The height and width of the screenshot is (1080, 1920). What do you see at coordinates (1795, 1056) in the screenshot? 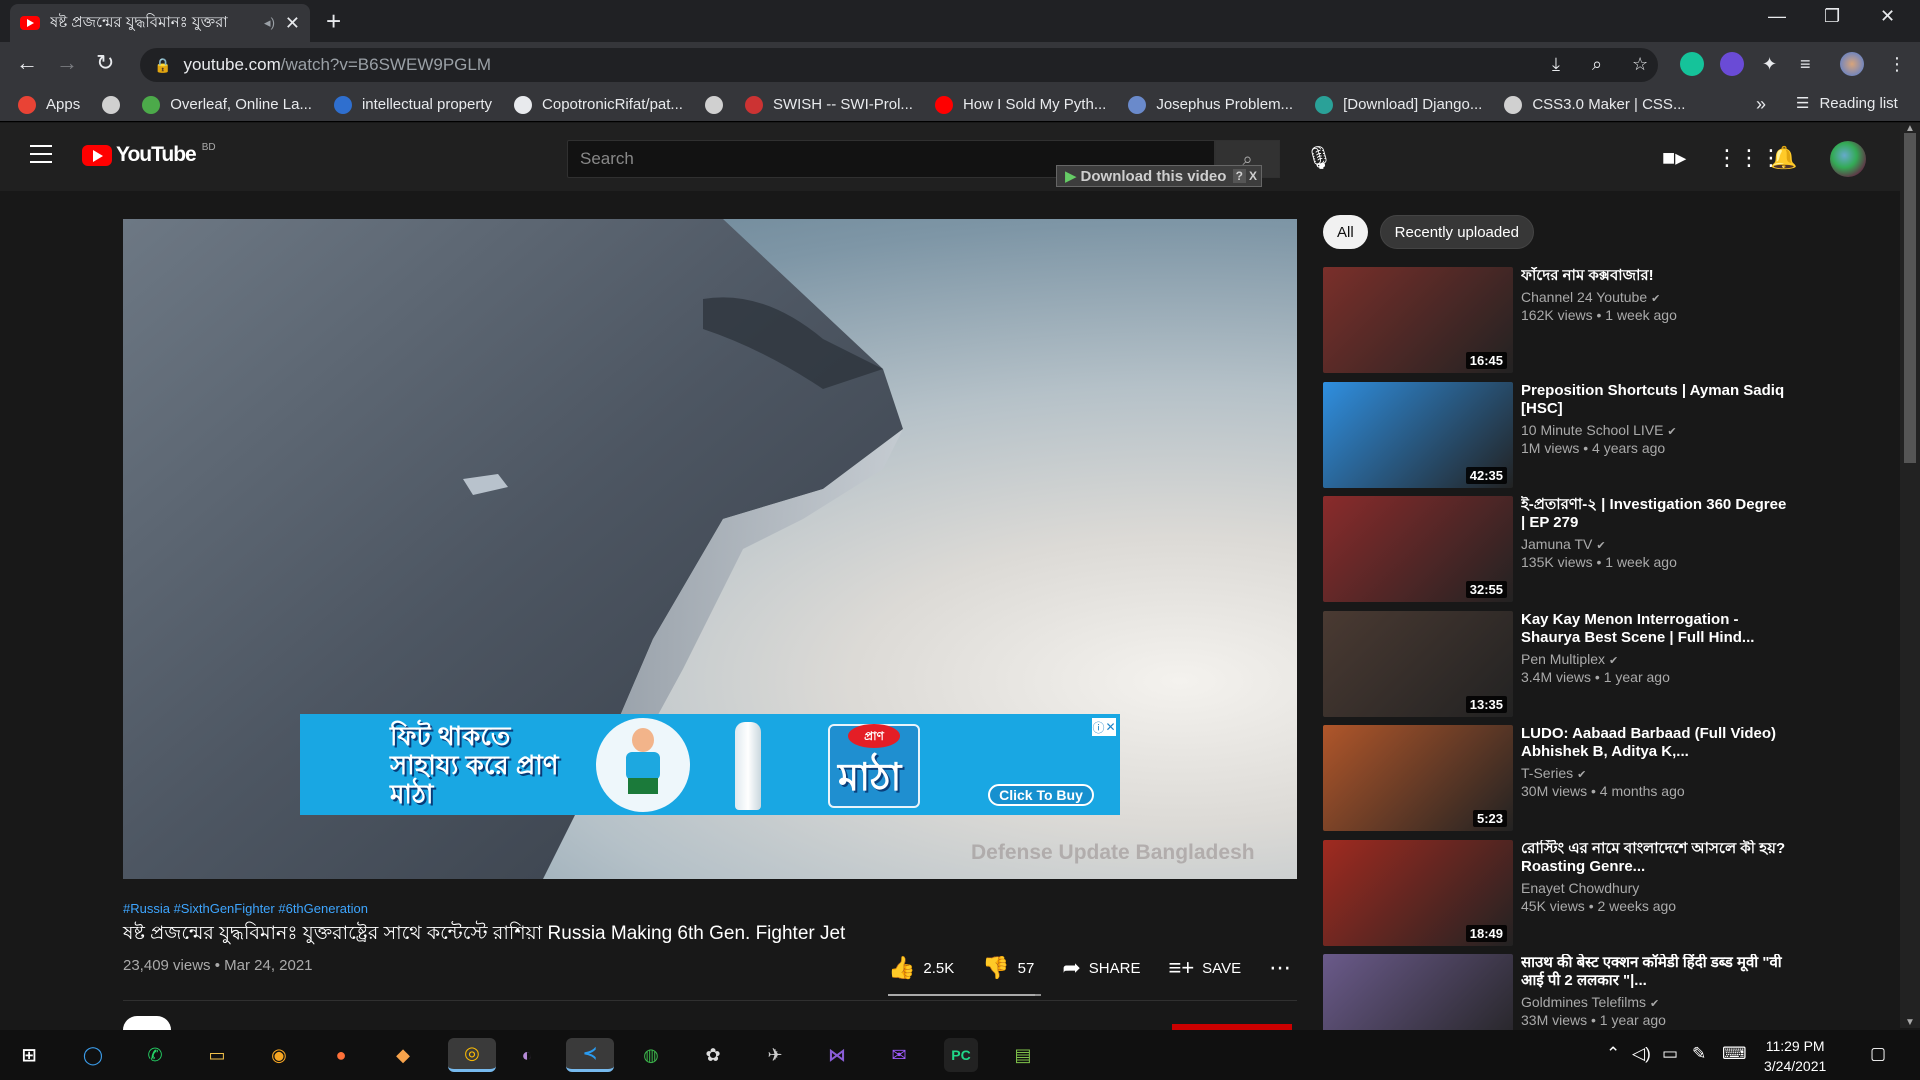
I see `system-clock: 11:29 PM 3/24/2021` at bounding box center [1795, 1056].